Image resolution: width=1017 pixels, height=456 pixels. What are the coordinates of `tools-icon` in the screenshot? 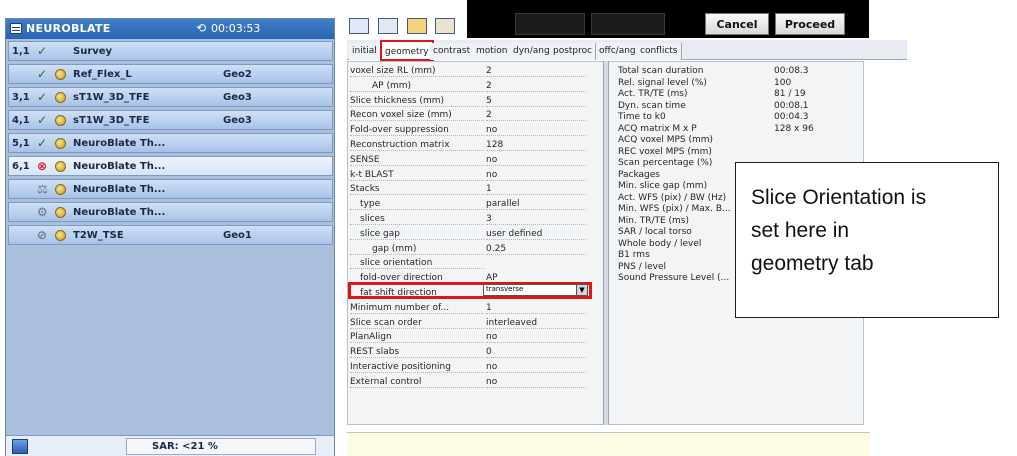 It's located at (445, 26).